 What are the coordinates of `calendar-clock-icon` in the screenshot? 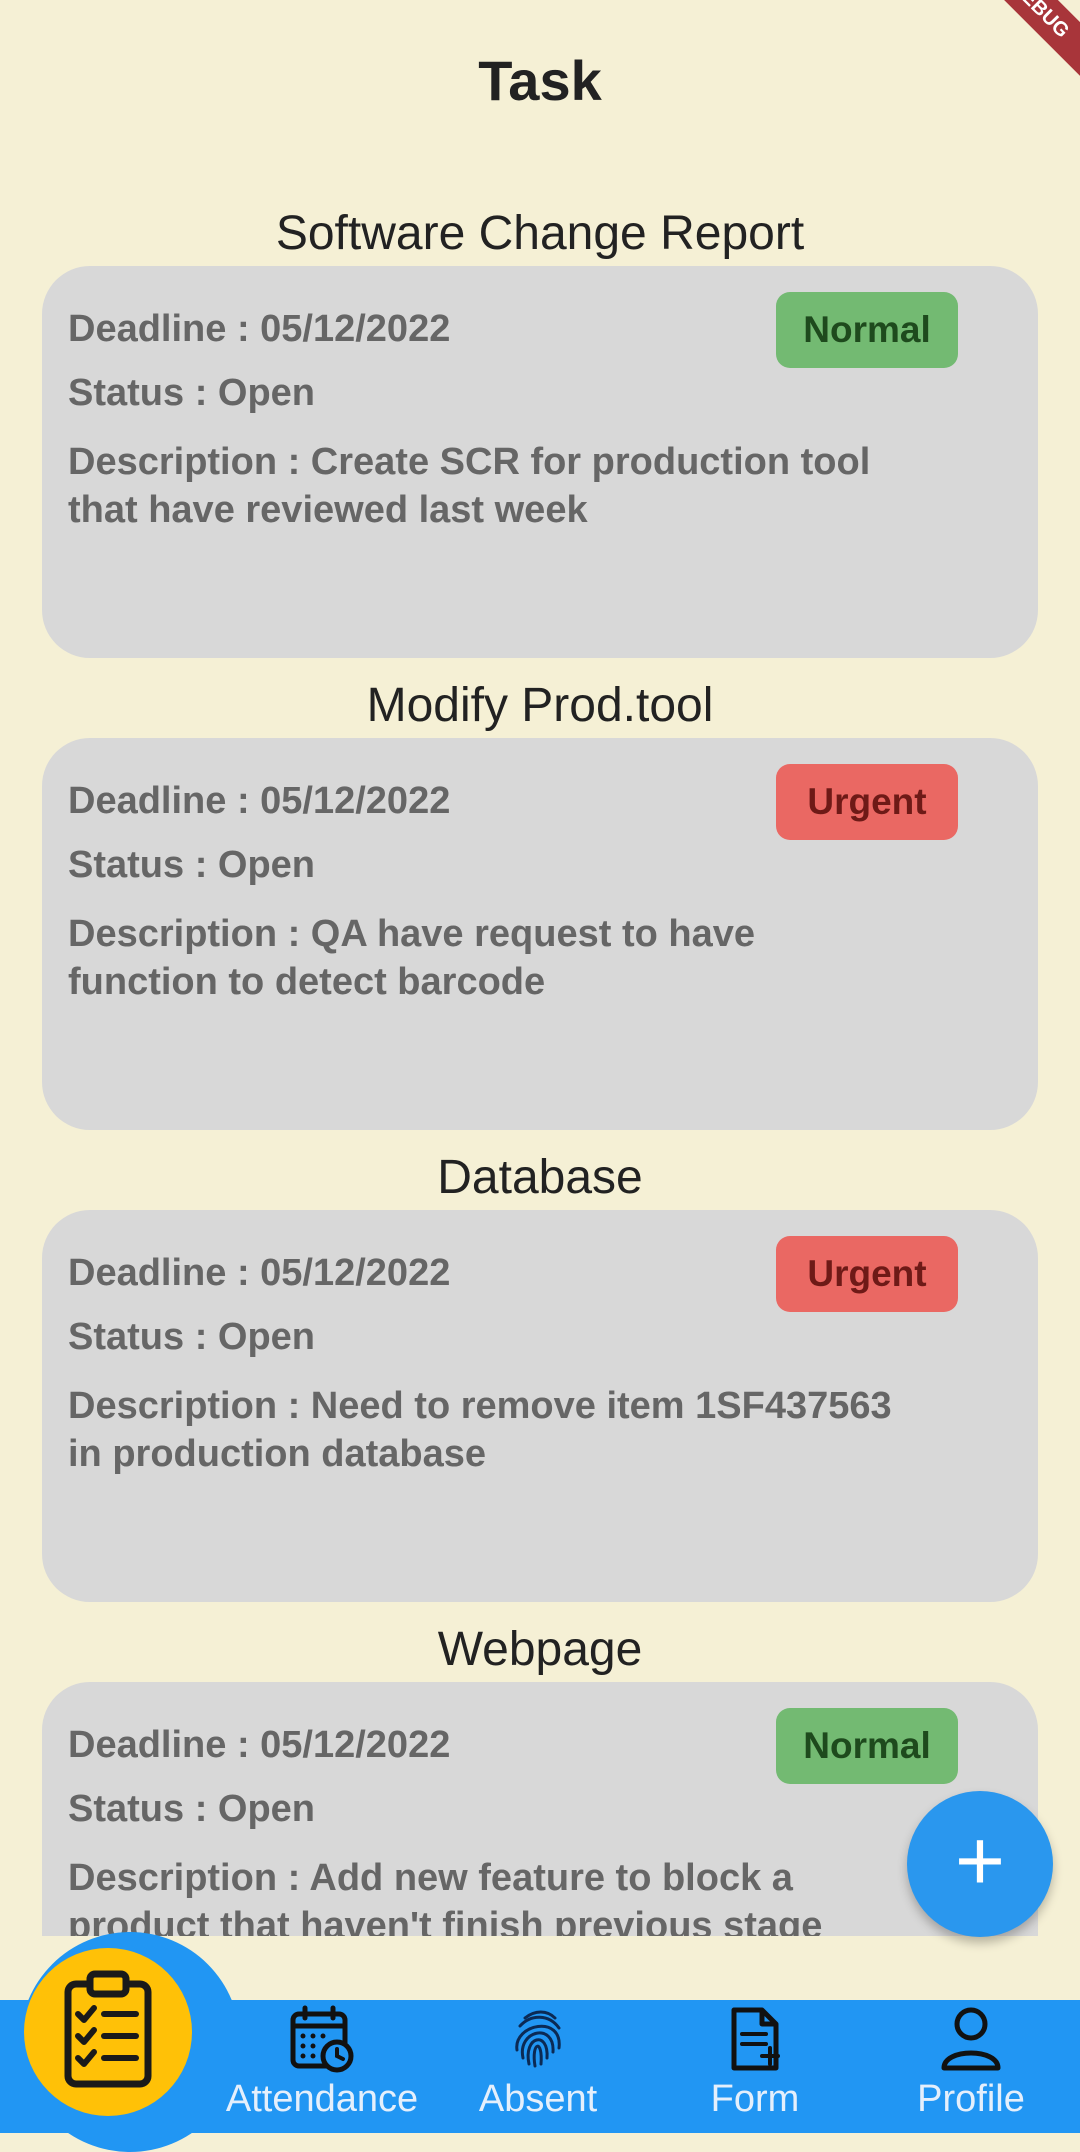 It's located at (322, 2039).